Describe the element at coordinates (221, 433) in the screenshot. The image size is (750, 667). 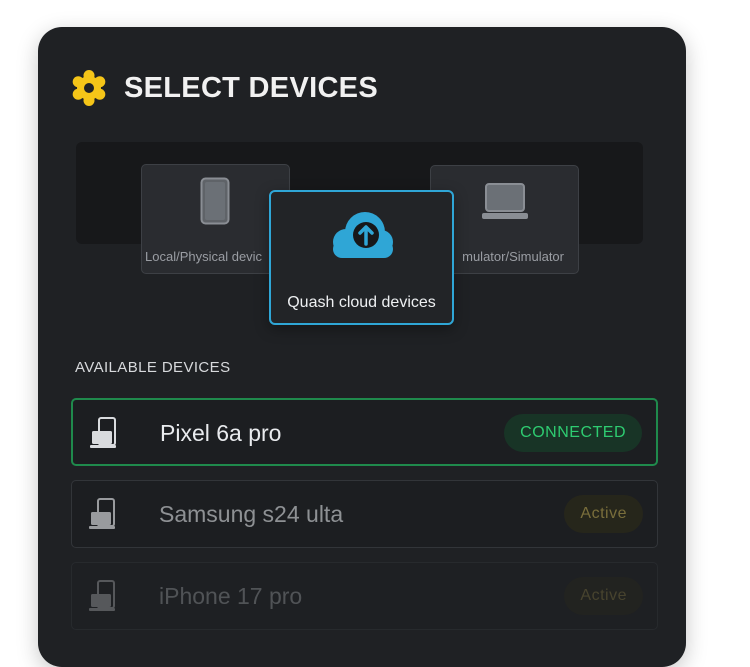
I see `device-name: Pixel 6a pro` at that location.